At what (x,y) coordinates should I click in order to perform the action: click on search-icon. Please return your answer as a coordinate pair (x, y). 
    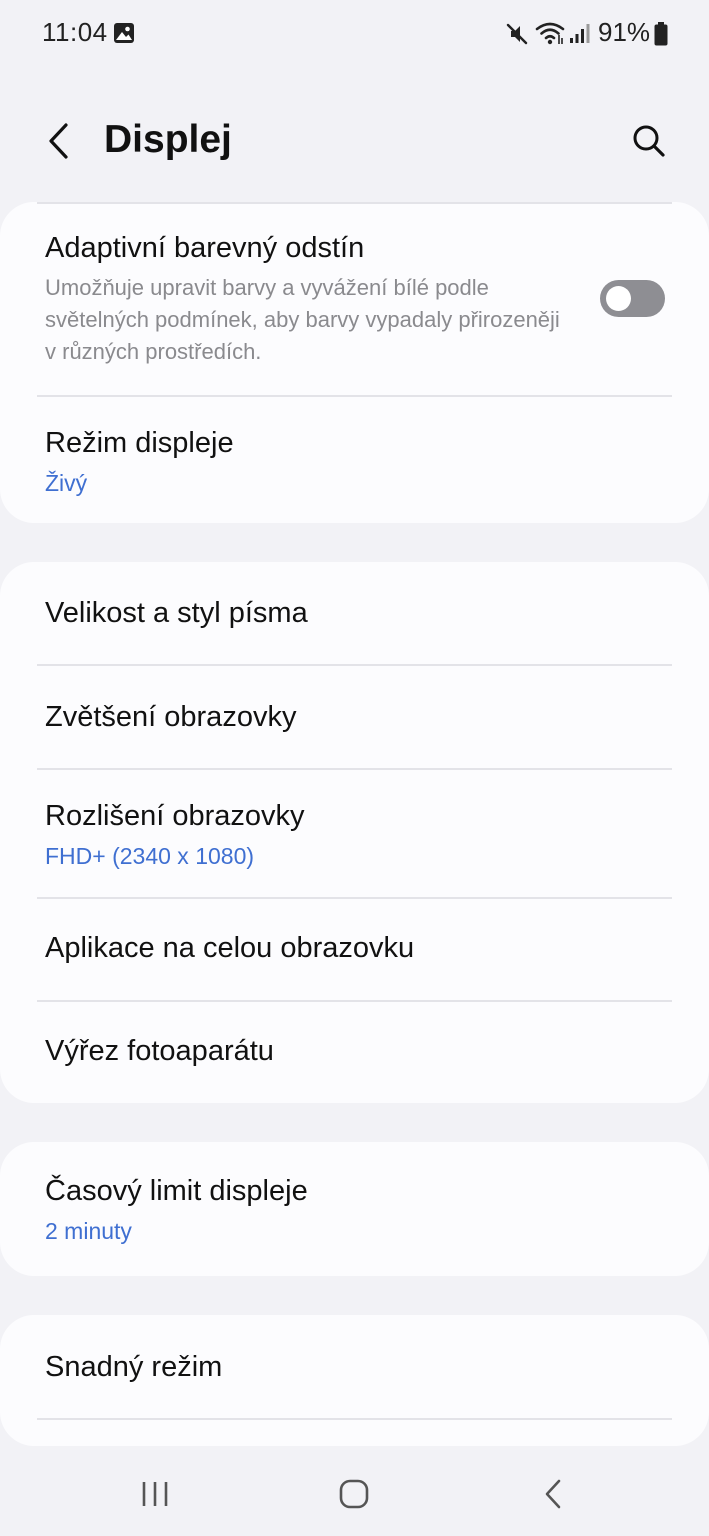
    Looking at the image, I should click on (649, 141).